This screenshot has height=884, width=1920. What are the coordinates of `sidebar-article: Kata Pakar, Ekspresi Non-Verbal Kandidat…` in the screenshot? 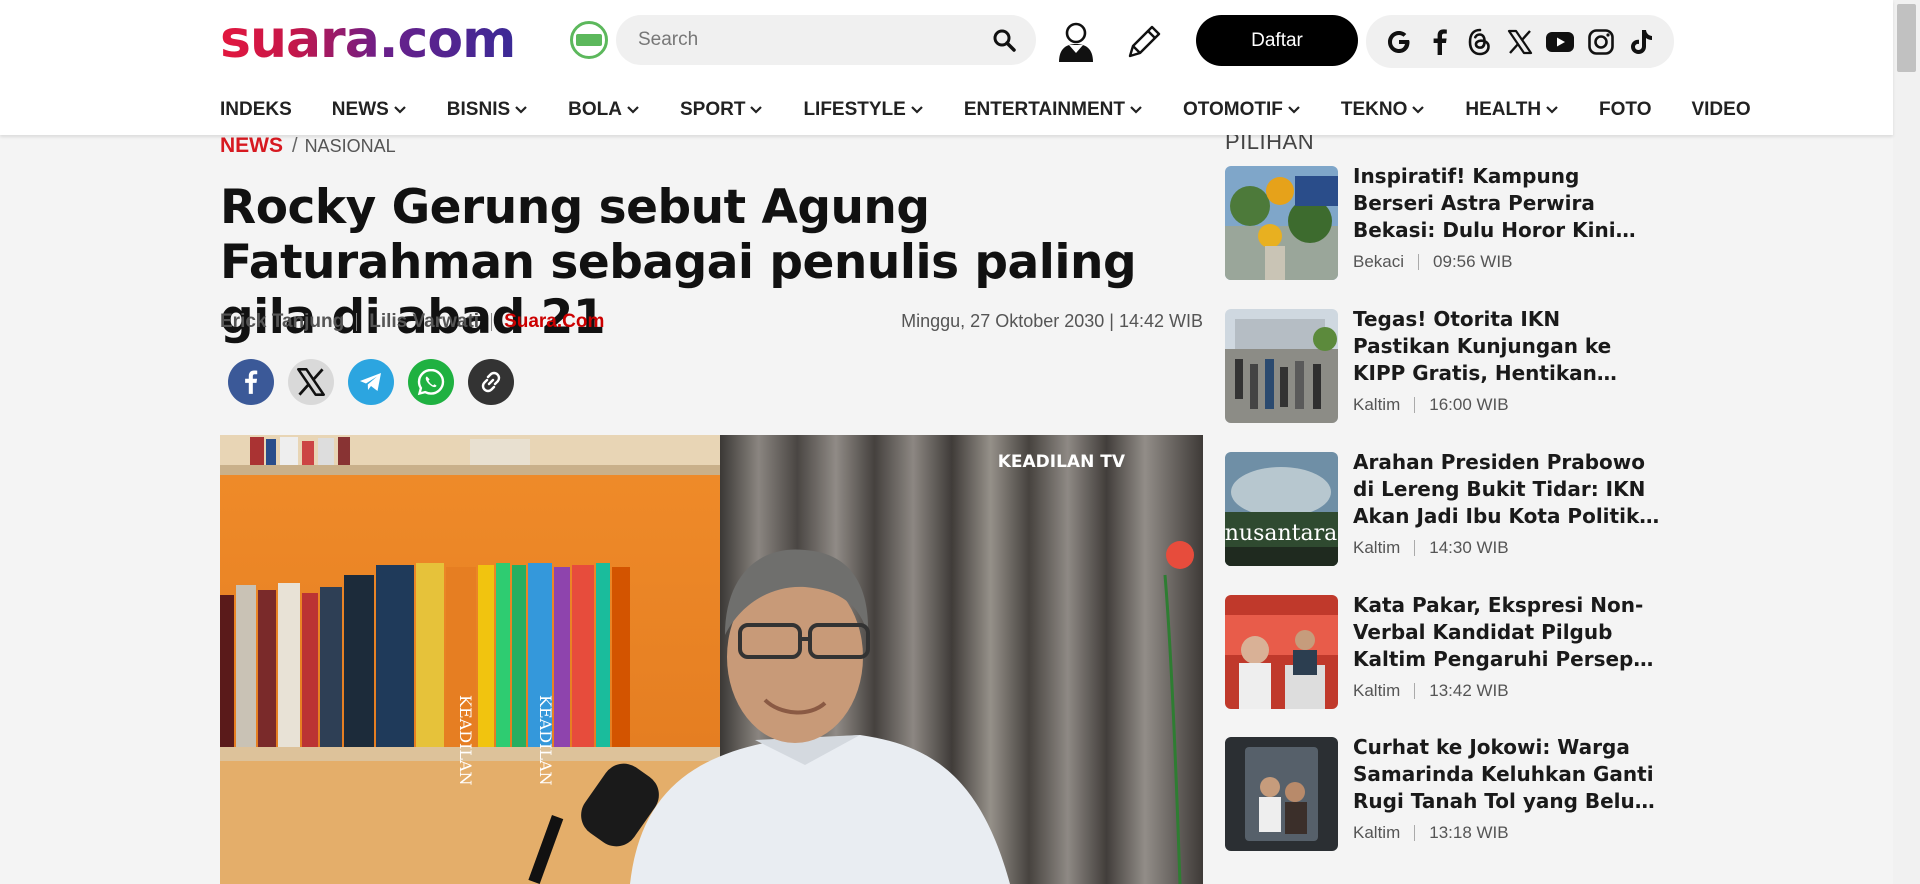 It's located at (1445, 650).